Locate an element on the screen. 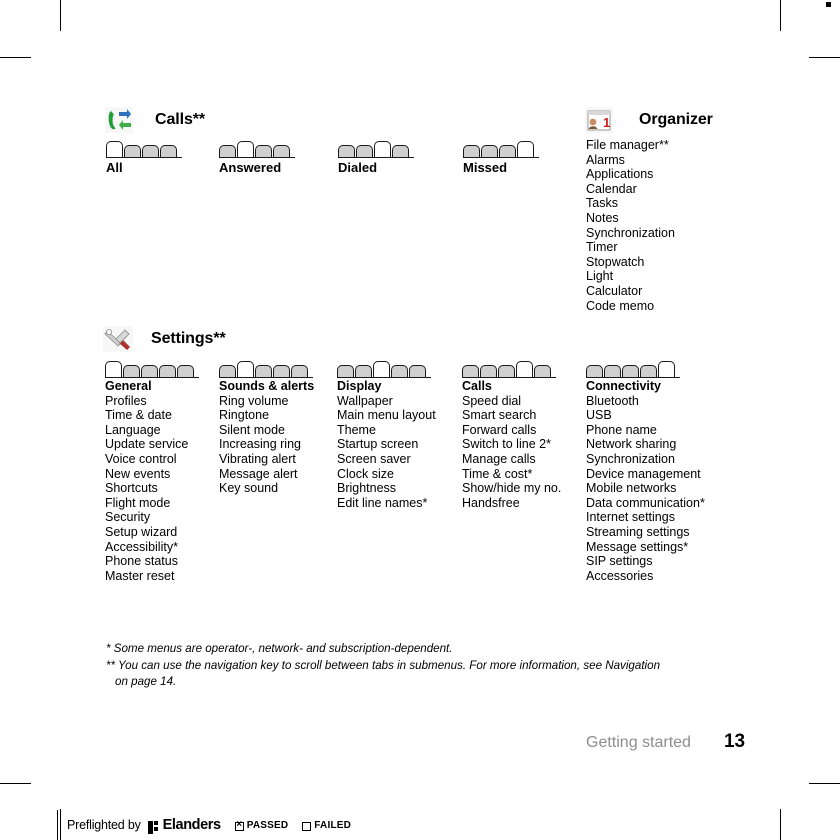  list-item: Shortcuts is located at coordinates (146, 488).